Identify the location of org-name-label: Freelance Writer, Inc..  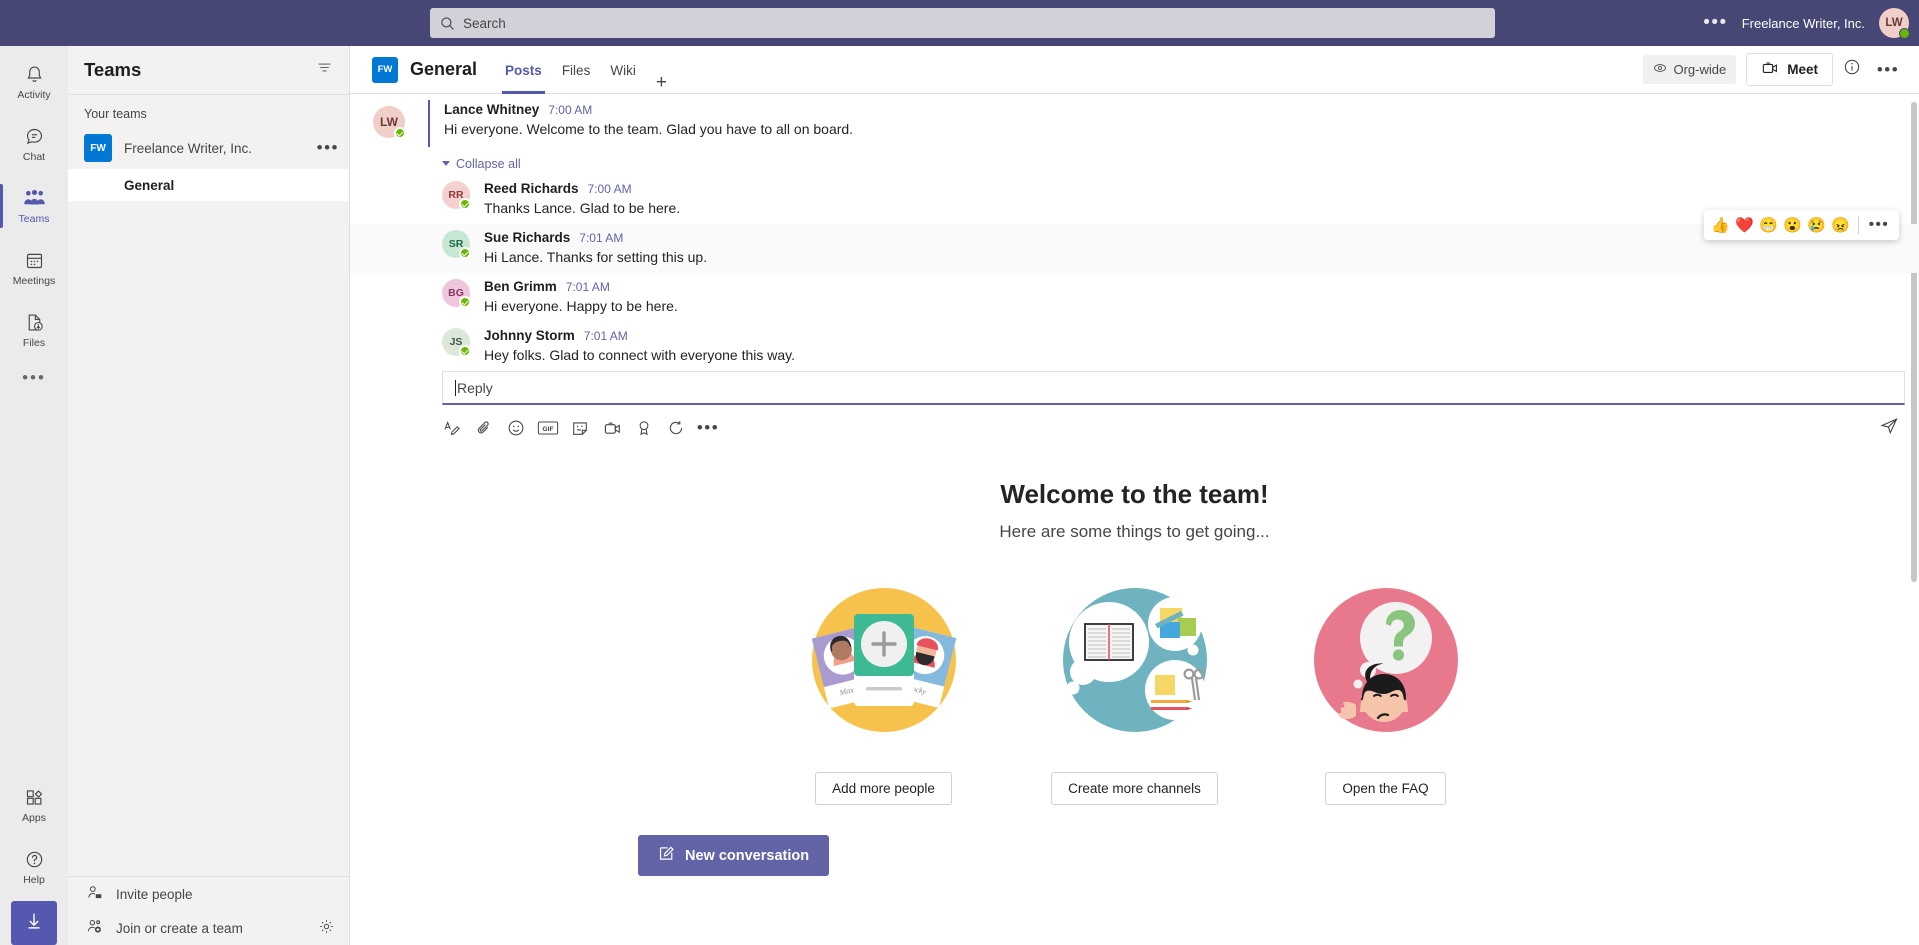
(1803, 23).